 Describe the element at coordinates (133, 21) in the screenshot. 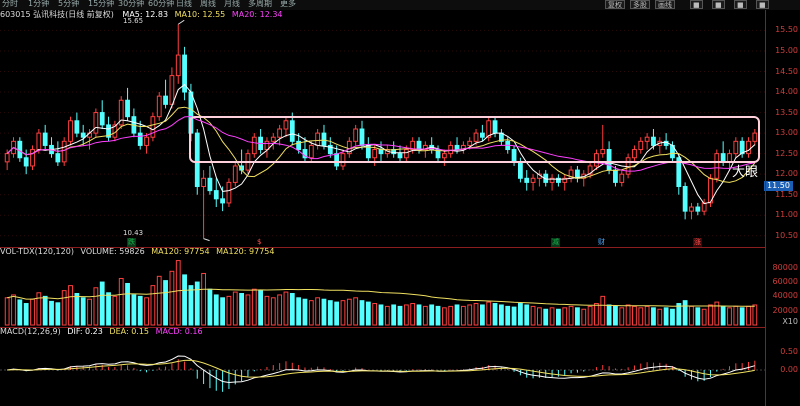

I see `high-price-label: 15.65` at that location.